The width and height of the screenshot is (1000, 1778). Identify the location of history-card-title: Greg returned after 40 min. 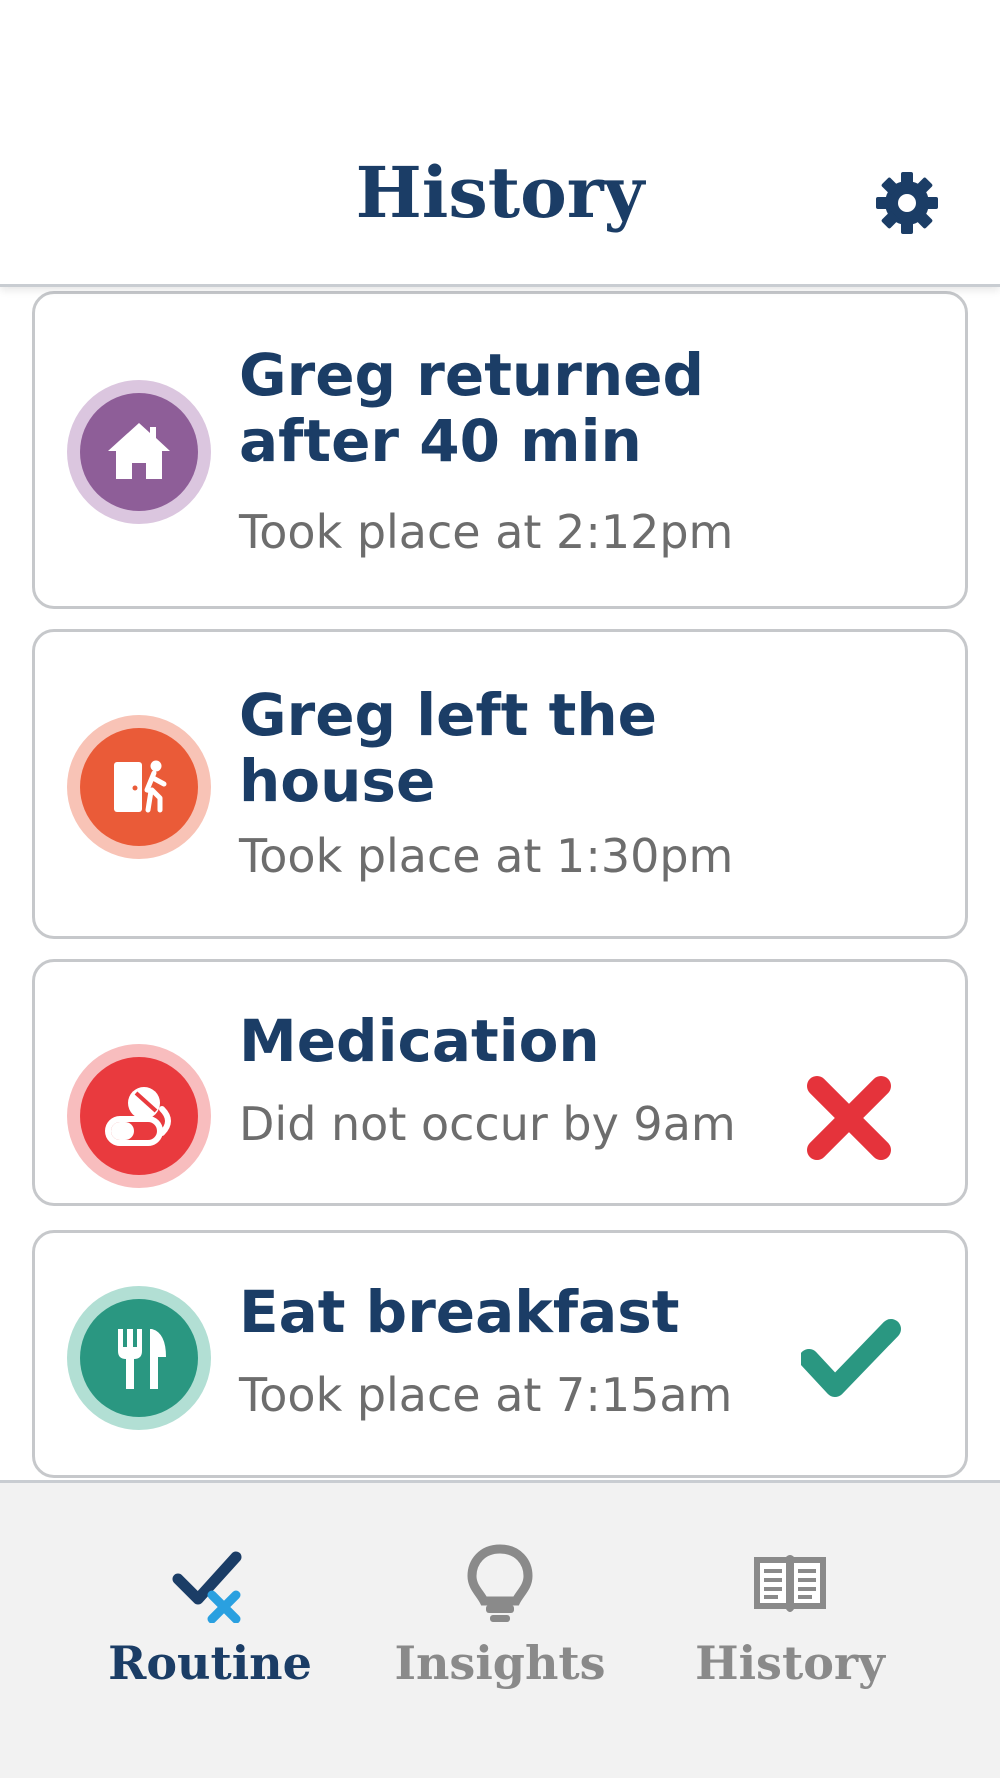
(471, 408).